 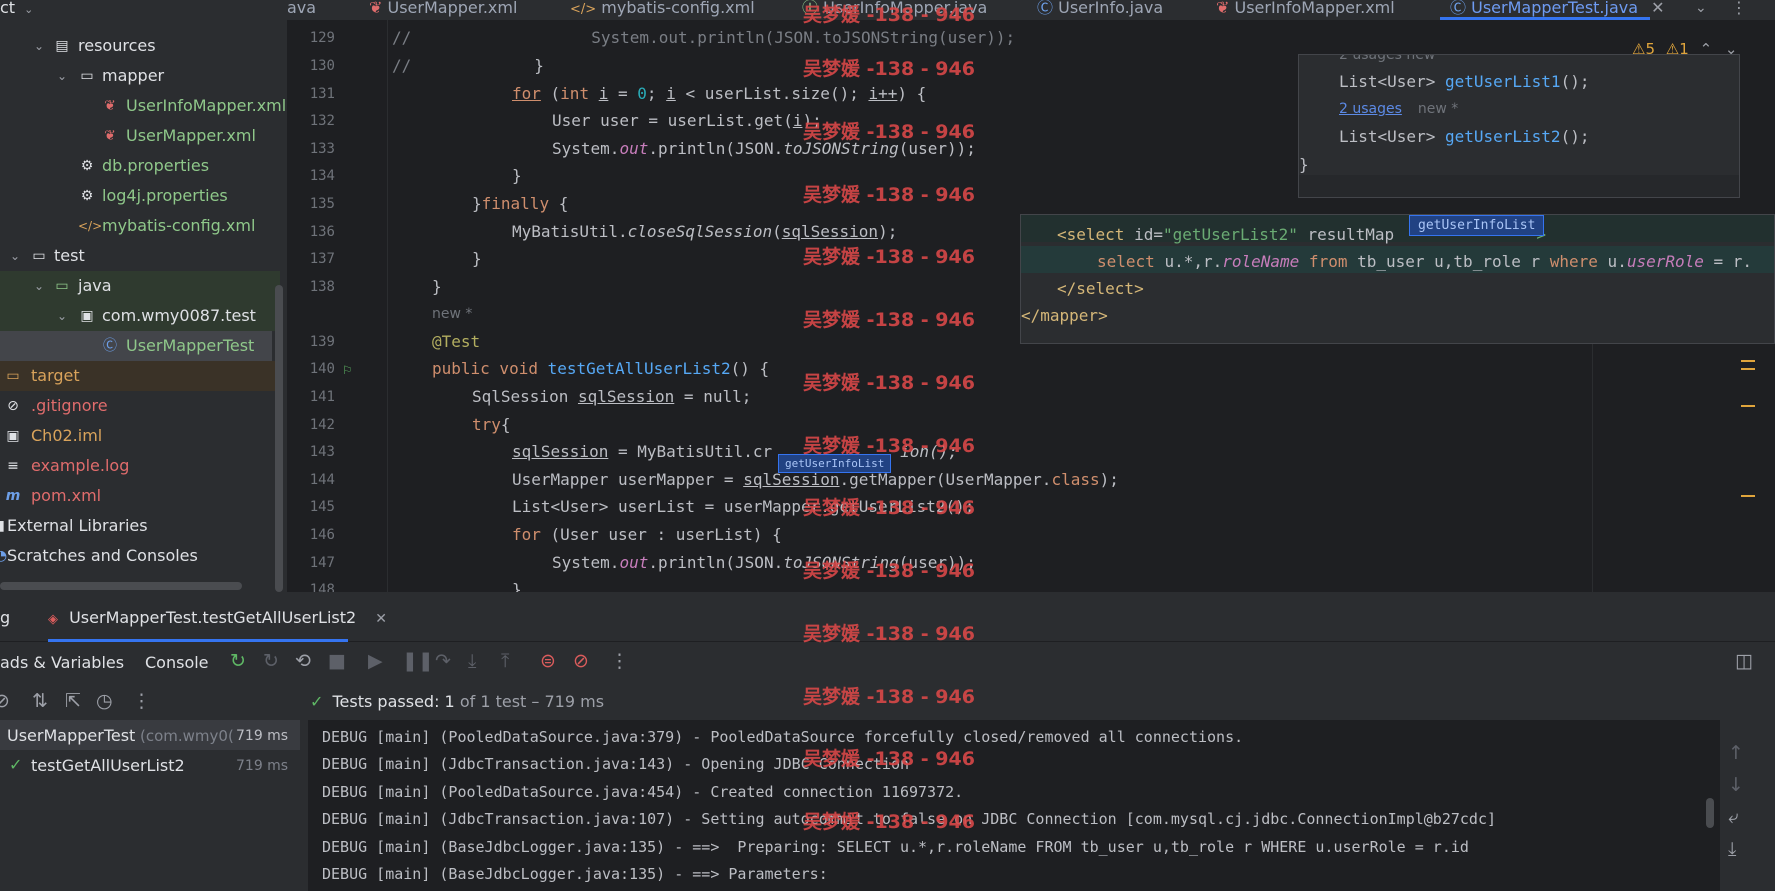 What do you see at coordinates (303, 661) in the screenshot?
I see `reload-classes-icon: ⟲` at bounding box center [303, 661].